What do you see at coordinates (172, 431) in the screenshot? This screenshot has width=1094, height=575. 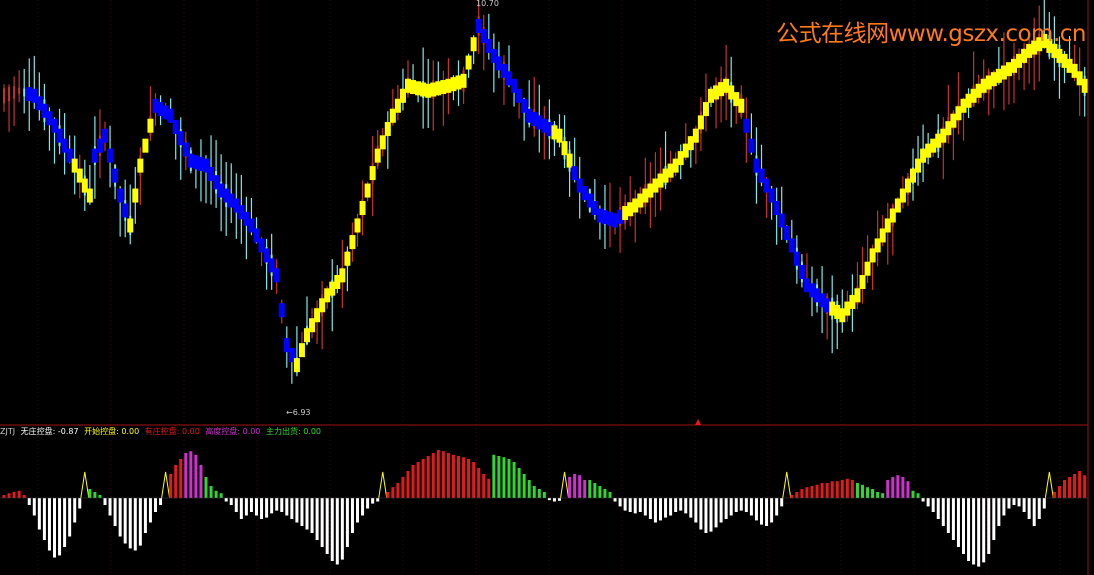 I see `legend-item-control: 有庄控盘: 0.00` at bounding box center [172, 431].